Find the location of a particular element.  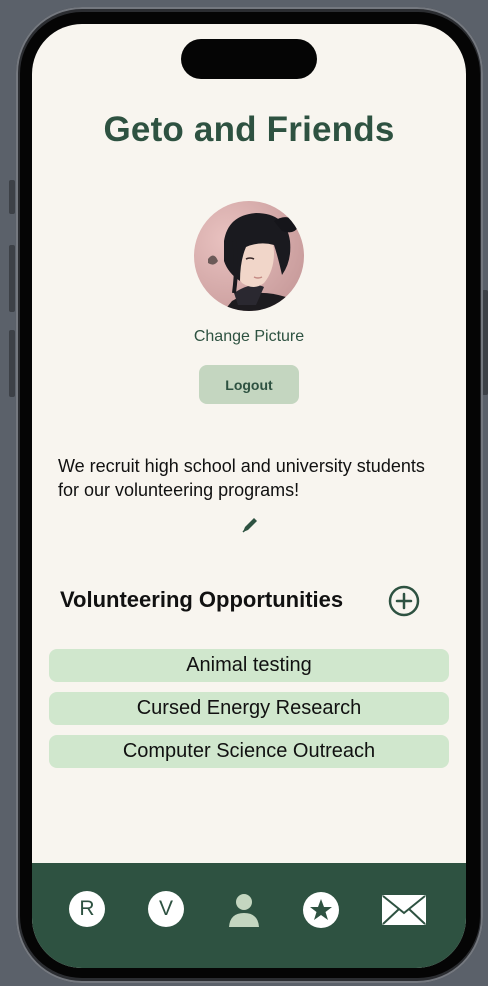

tab-v: V is located at coordinates (167, 910).